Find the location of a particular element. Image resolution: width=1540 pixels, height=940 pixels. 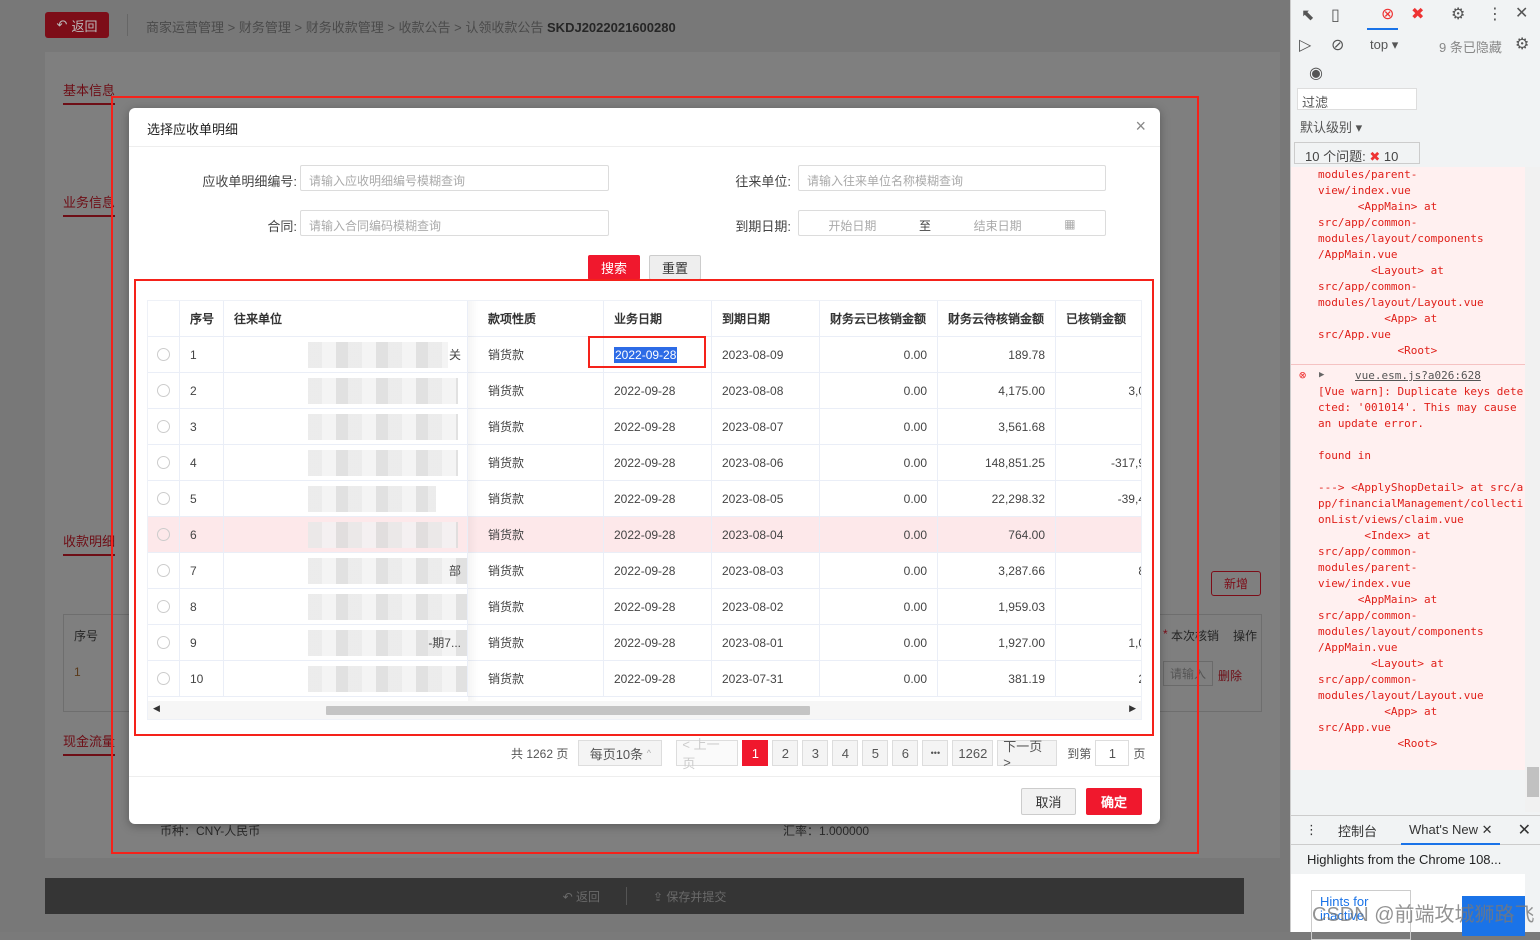

issues-button: 10 个问题: ✖ 10 is located at coordinates (1357, 153).